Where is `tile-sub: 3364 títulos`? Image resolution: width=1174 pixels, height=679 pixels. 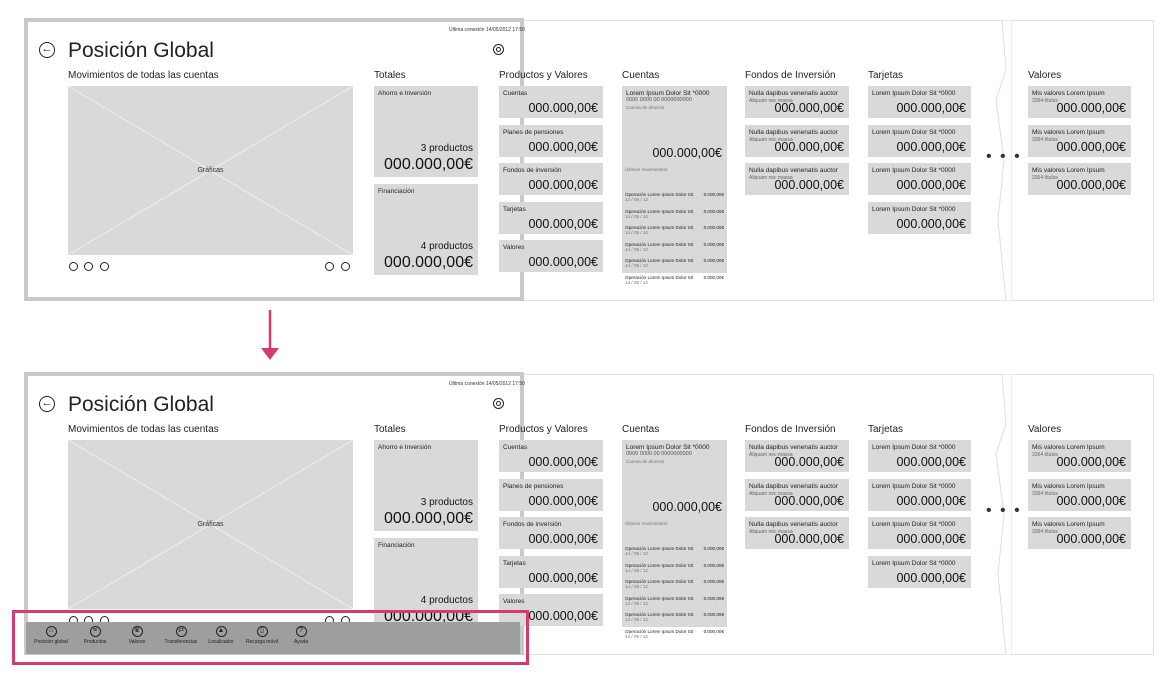 tile-sub: 3364 títulos is located at coordinates (1045, 532).